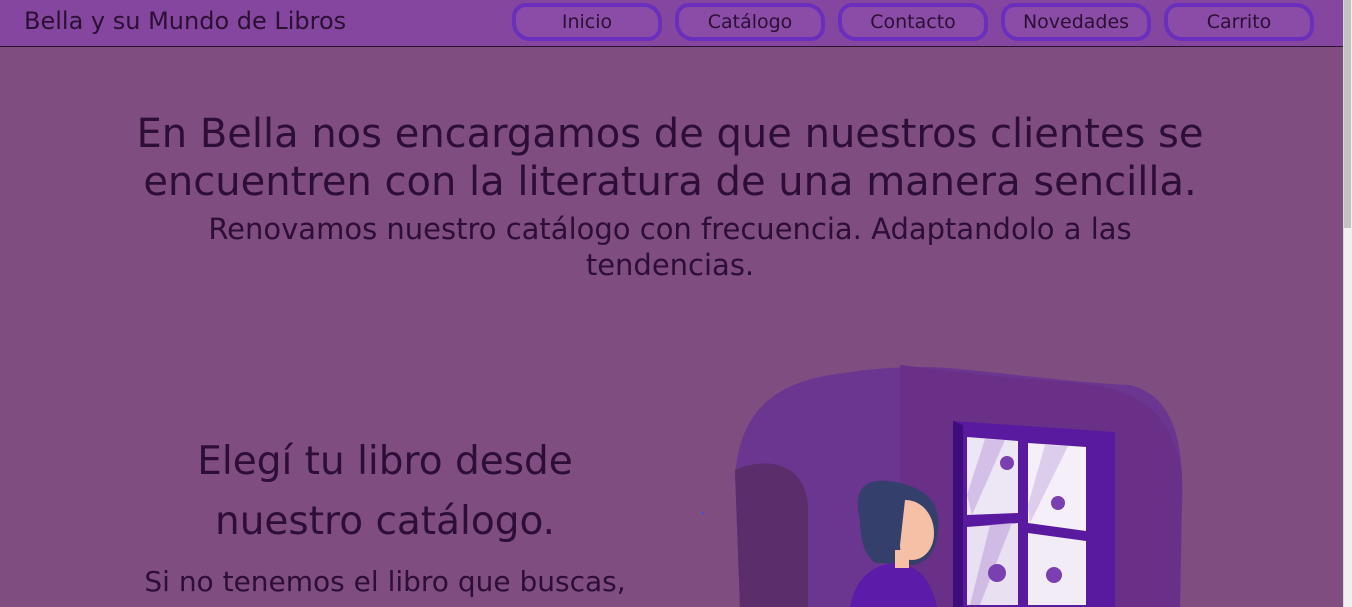  I want to click on scrollbar-thumb, so click(1347, 114).